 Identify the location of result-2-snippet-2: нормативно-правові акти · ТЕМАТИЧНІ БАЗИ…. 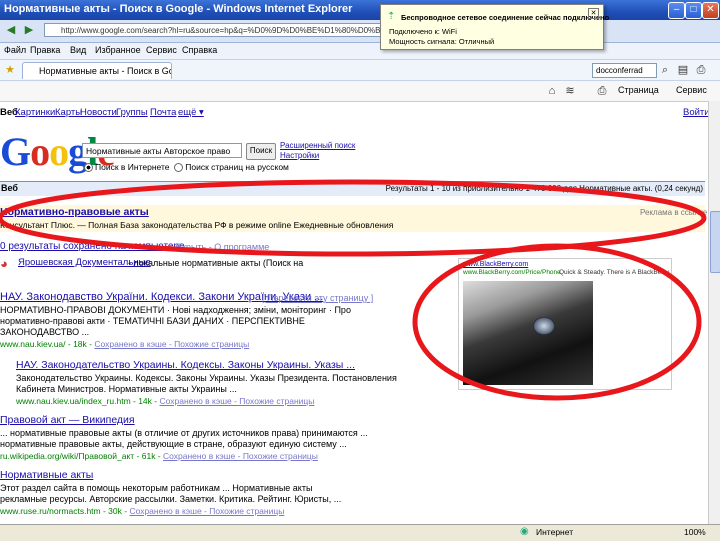
(152, 321).